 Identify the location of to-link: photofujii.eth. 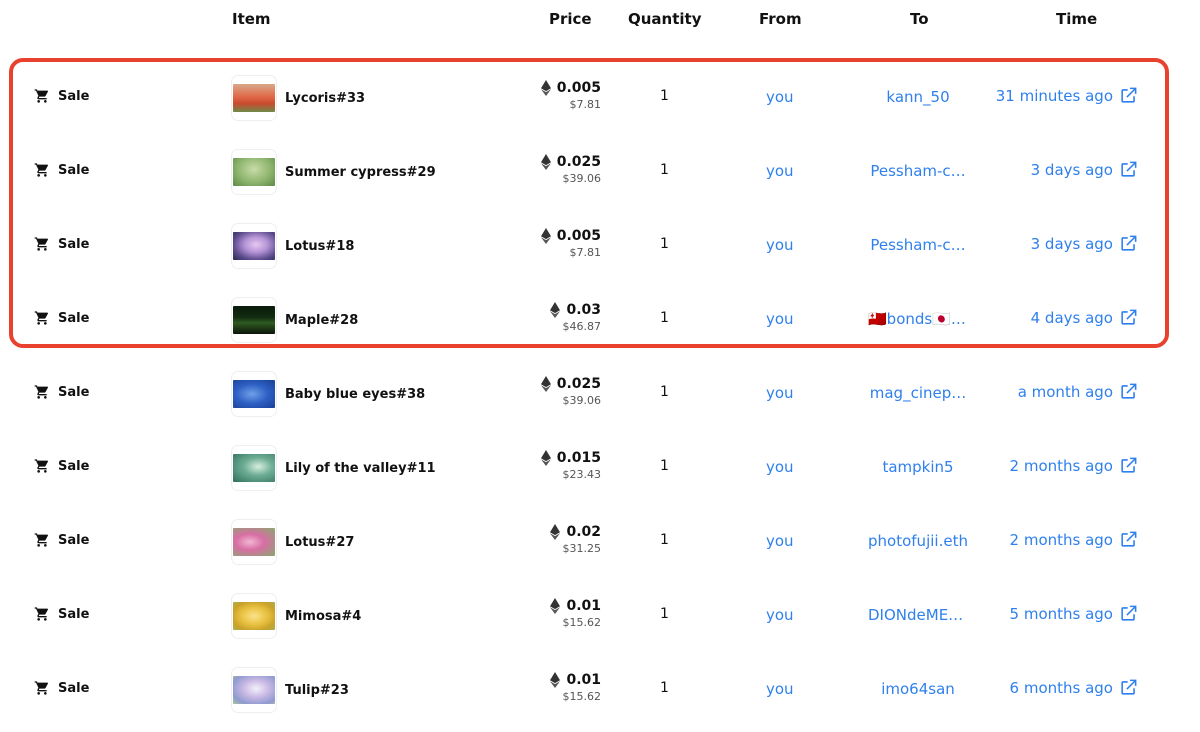
(918, 541).